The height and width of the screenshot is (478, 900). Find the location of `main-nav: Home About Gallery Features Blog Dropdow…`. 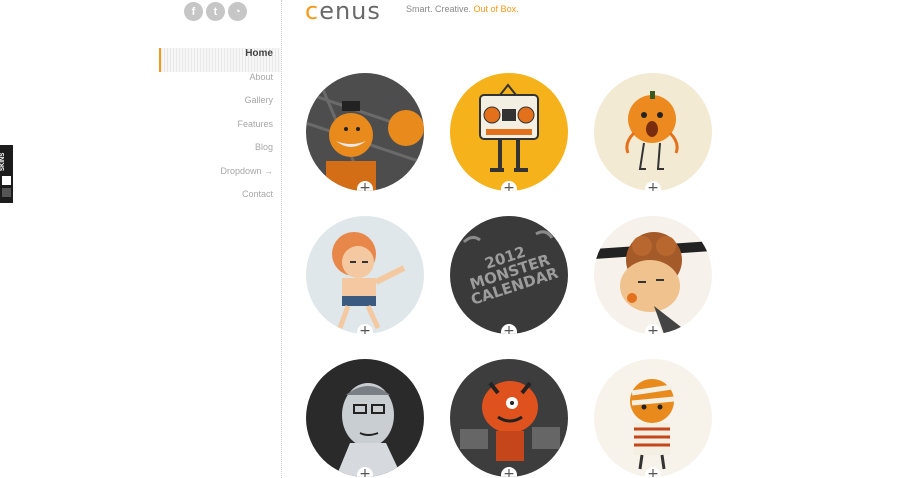

main-nav: Home About Gallery Features Blog Dropdow… is located at coordinates (220, 130).